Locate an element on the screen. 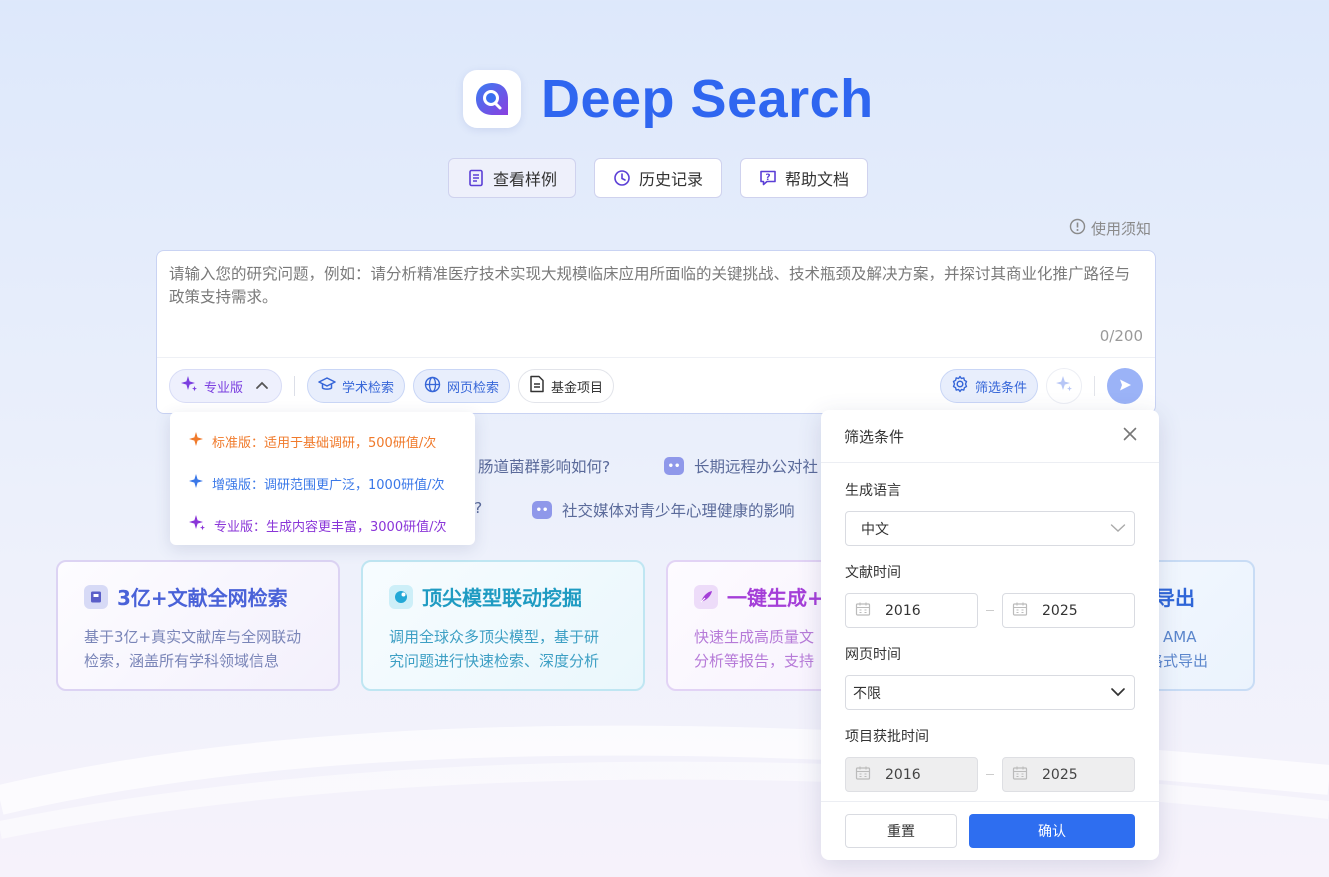 This screenshot has width=1329, height=877. version-label: 专业版 is located at coordinates (224, 388).